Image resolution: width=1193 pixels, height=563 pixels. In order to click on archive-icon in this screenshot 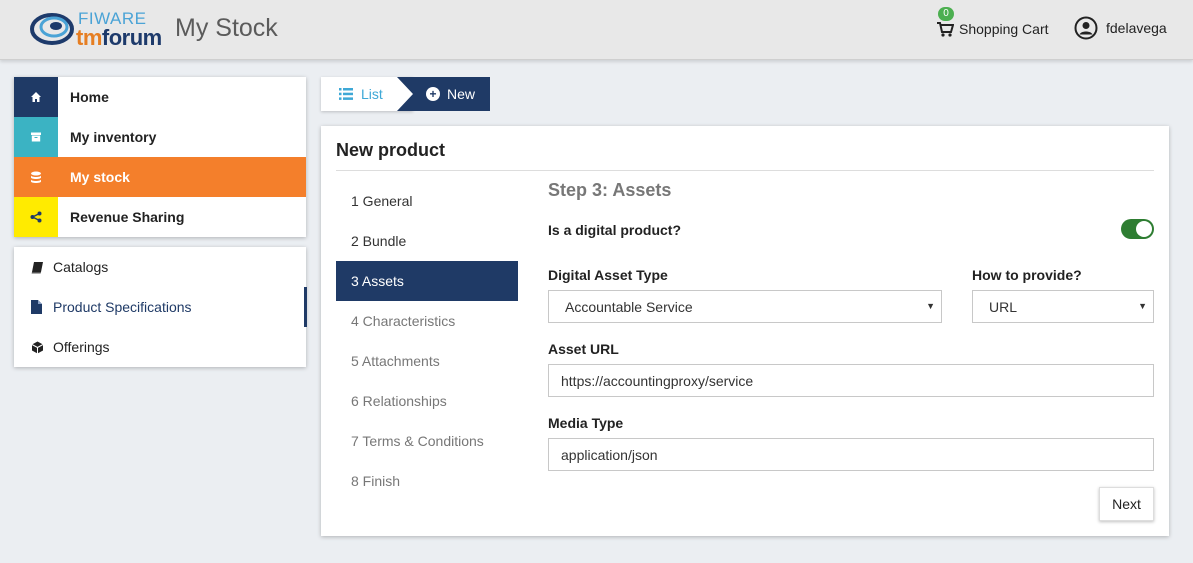, I will do `click(36, 137)`.